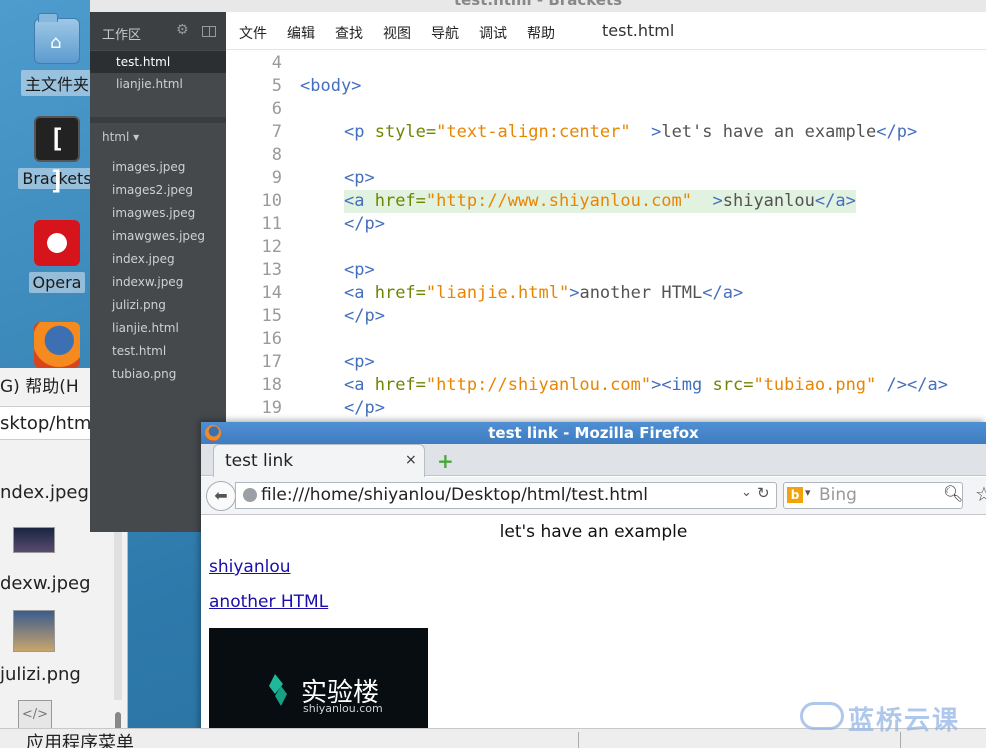 The height and width of the screenshot is (748, 986). What do you see at coordinates (606, 155) in the screenshot?
I see `code-line: 8` at bounding box center [606, 155].